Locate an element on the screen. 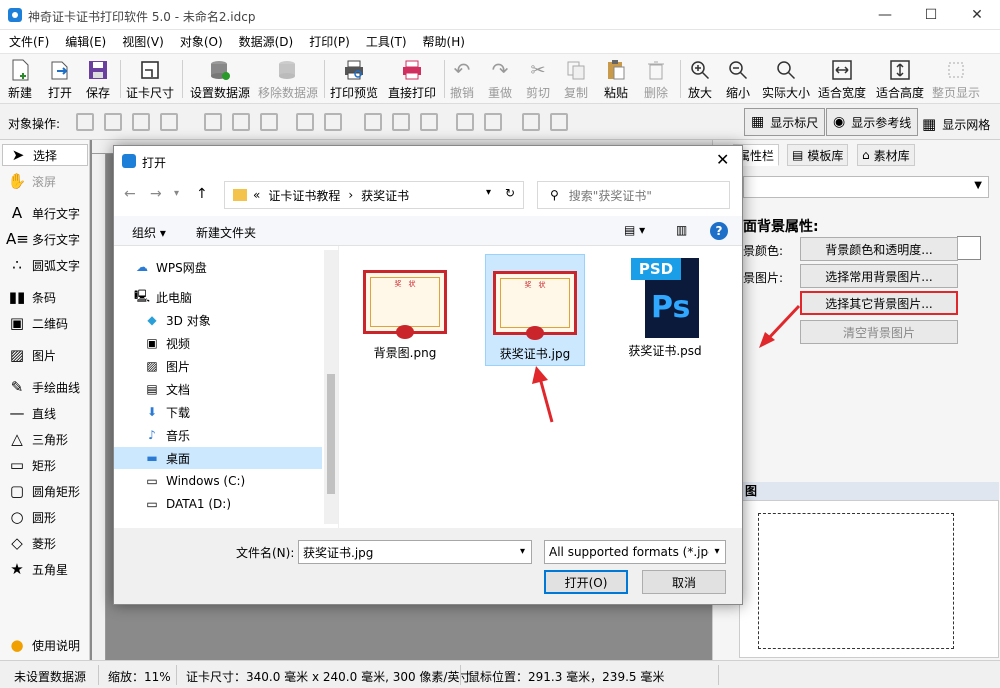 The image size is (1000, 688). menu-datasource: 数据源(D) is located at coordinates (266, 41).